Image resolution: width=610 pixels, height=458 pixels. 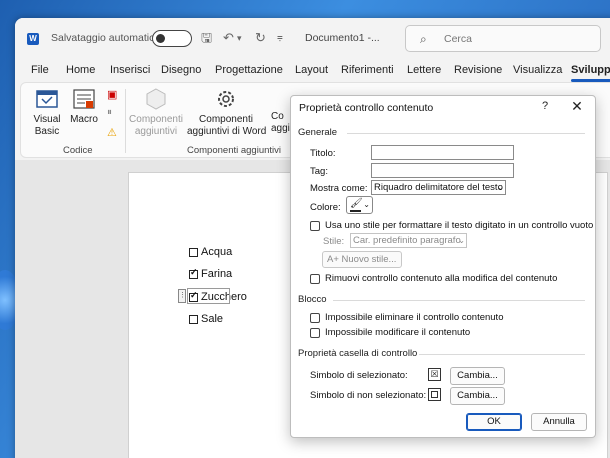 I want to click on tab-home: Home, so click(x=80, y=70).